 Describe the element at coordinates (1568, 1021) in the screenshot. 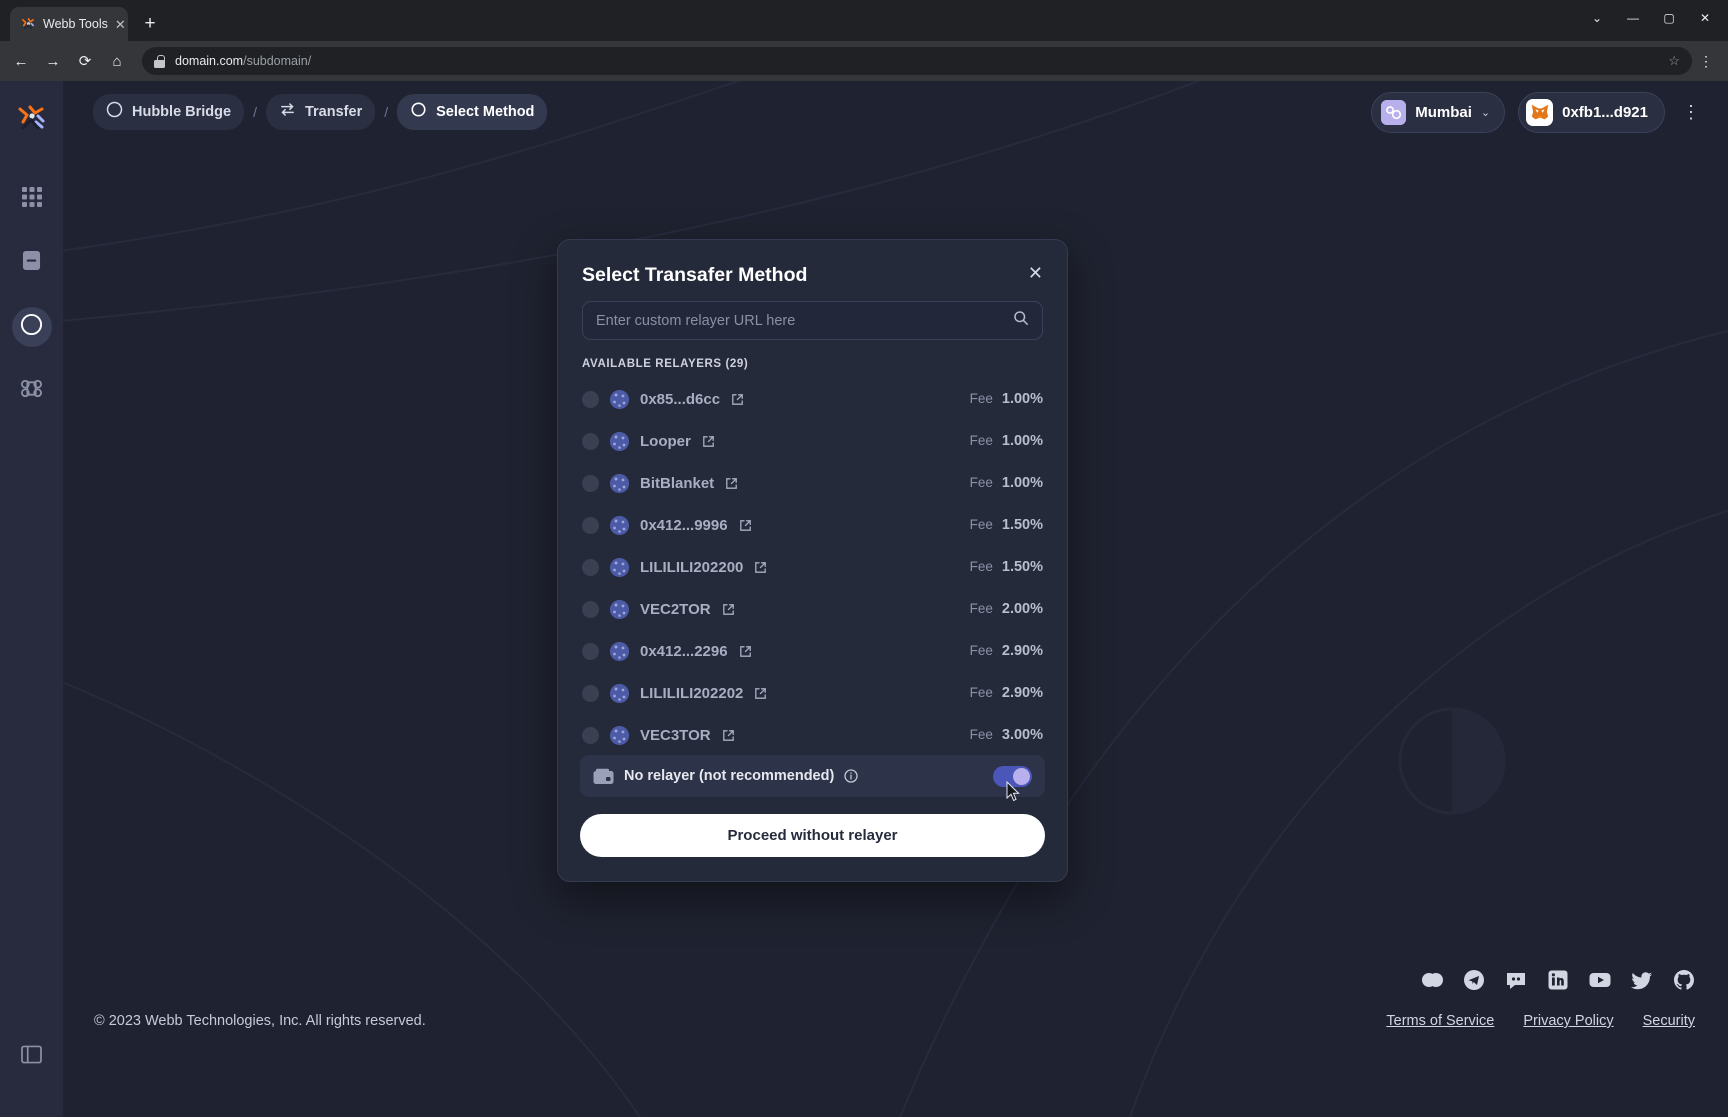

I see `footer-link-privacy: Privacy Policy` at that location.